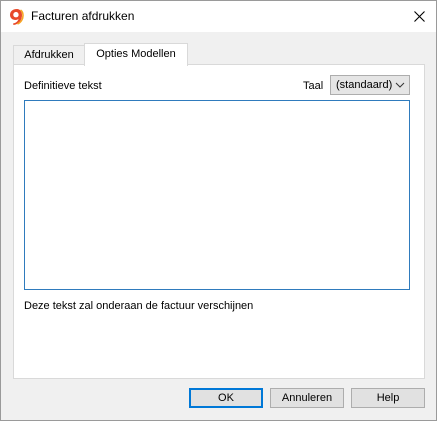 The height and width of the screenshot is (421, 437). What do you see at coordinates (136, 54) in the screenshot?
I see `tab-opties-modellen: Opties Modellen` at bounding box center [136, 54].